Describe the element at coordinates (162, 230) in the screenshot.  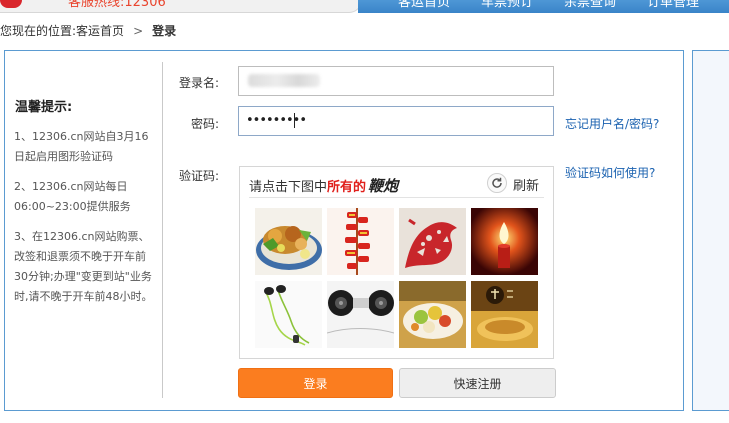
I see `panel-divider` at that location.